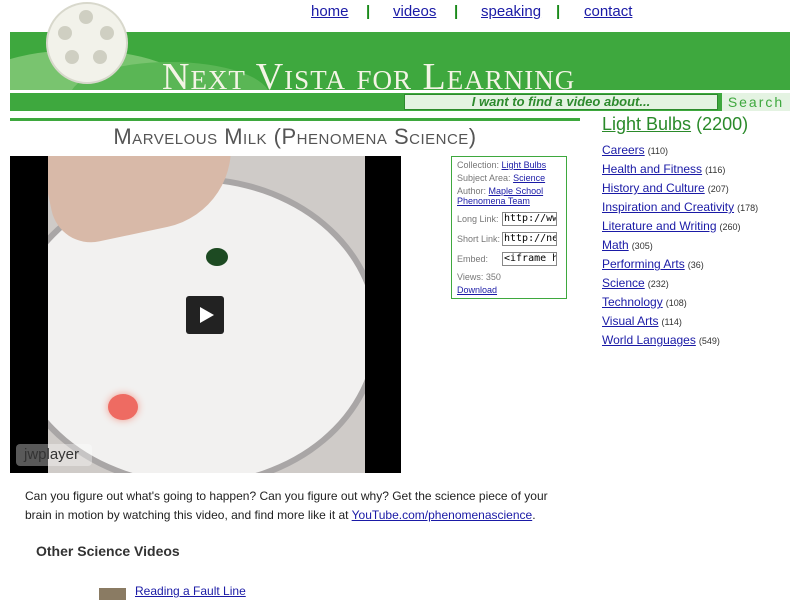 This screenshot has height=600, width=800. Describe the element at coordinates (715, 170) in the screenshot. I see `category-count: (116)` at that location.